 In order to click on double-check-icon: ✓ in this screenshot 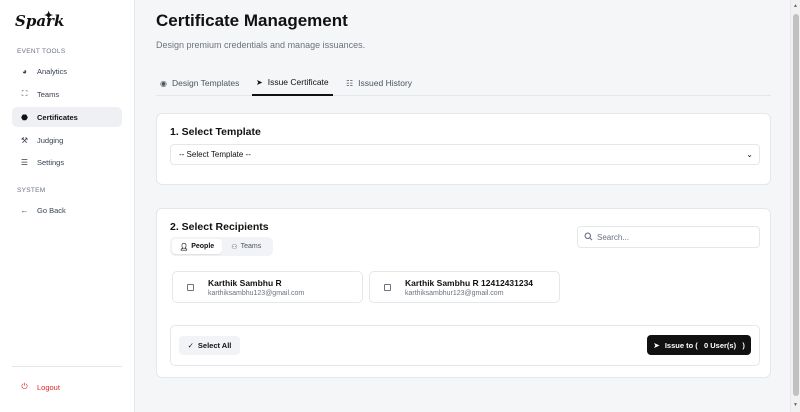, I will do `click(190, 345)`.